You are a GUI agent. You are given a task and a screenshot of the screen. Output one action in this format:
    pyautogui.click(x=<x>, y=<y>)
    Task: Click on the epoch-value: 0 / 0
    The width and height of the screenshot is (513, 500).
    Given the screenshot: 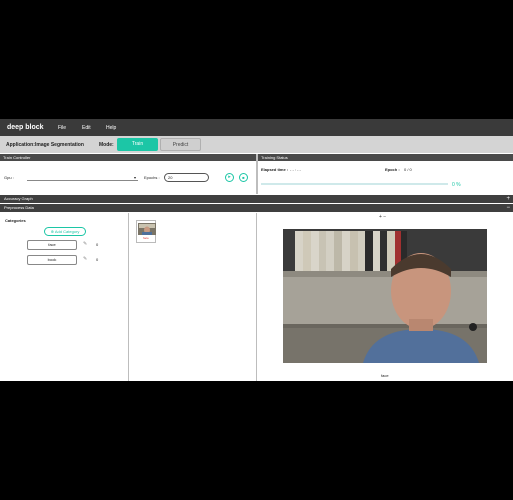 What is the action you would take?
    pyautogui.click(x=408, y=169)
    